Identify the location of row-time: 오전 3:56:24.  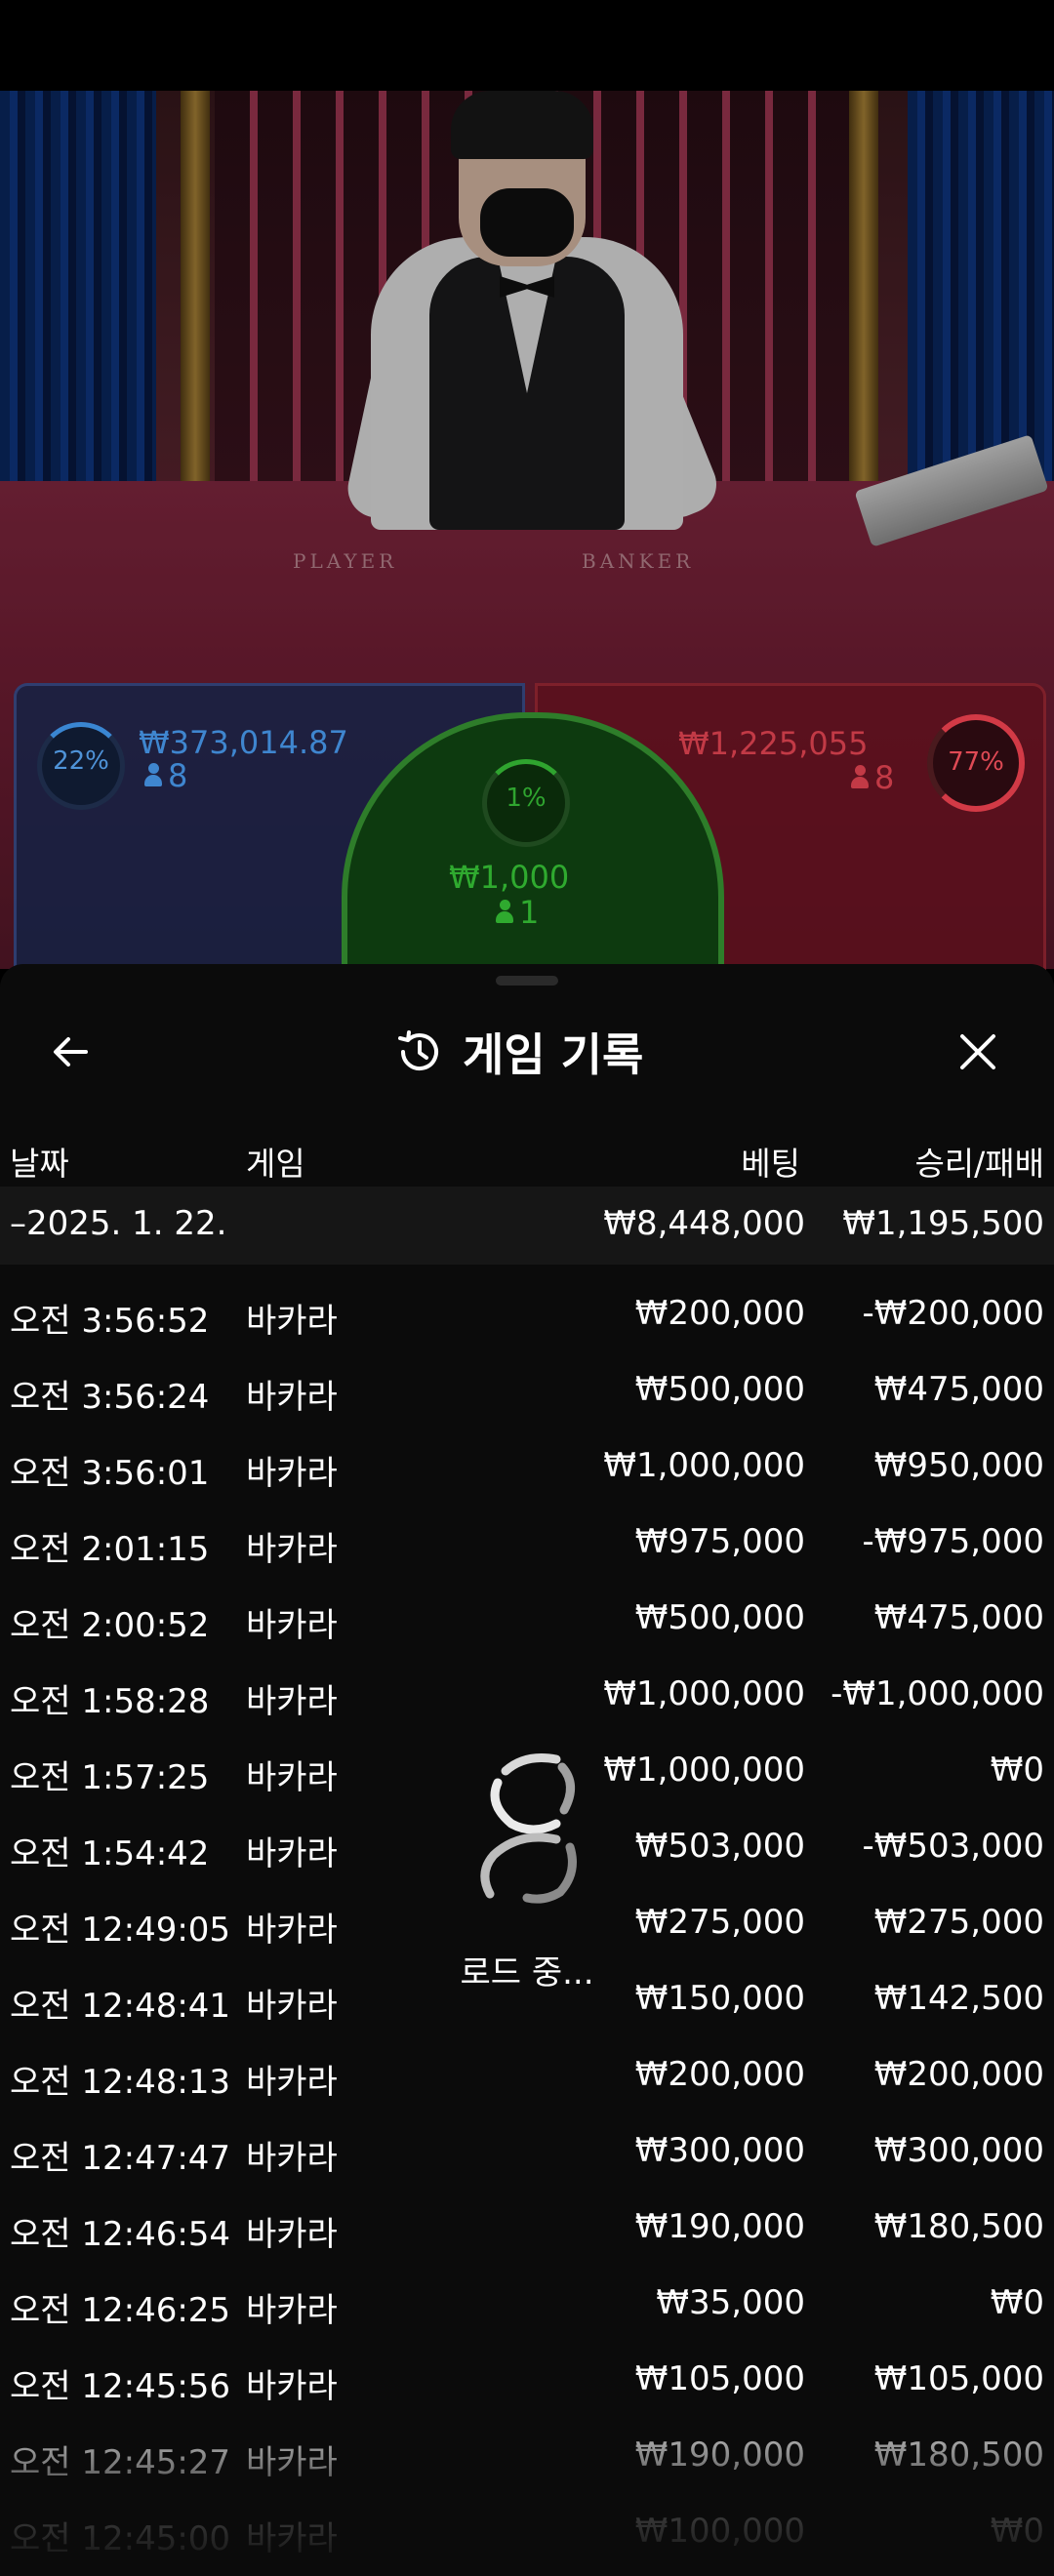
(110, 1397).